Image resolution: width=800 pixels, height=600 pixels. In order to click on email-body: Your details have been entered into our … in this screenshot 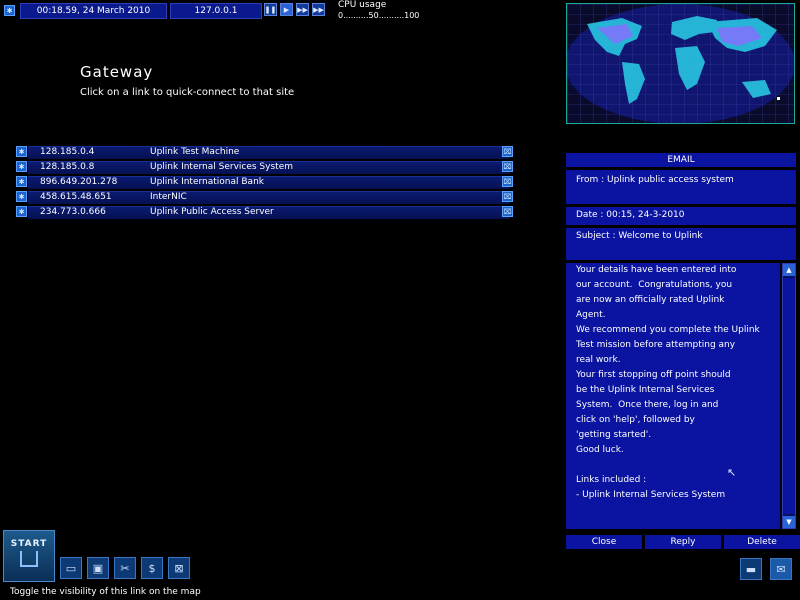, I will do `click(673, 396)`.